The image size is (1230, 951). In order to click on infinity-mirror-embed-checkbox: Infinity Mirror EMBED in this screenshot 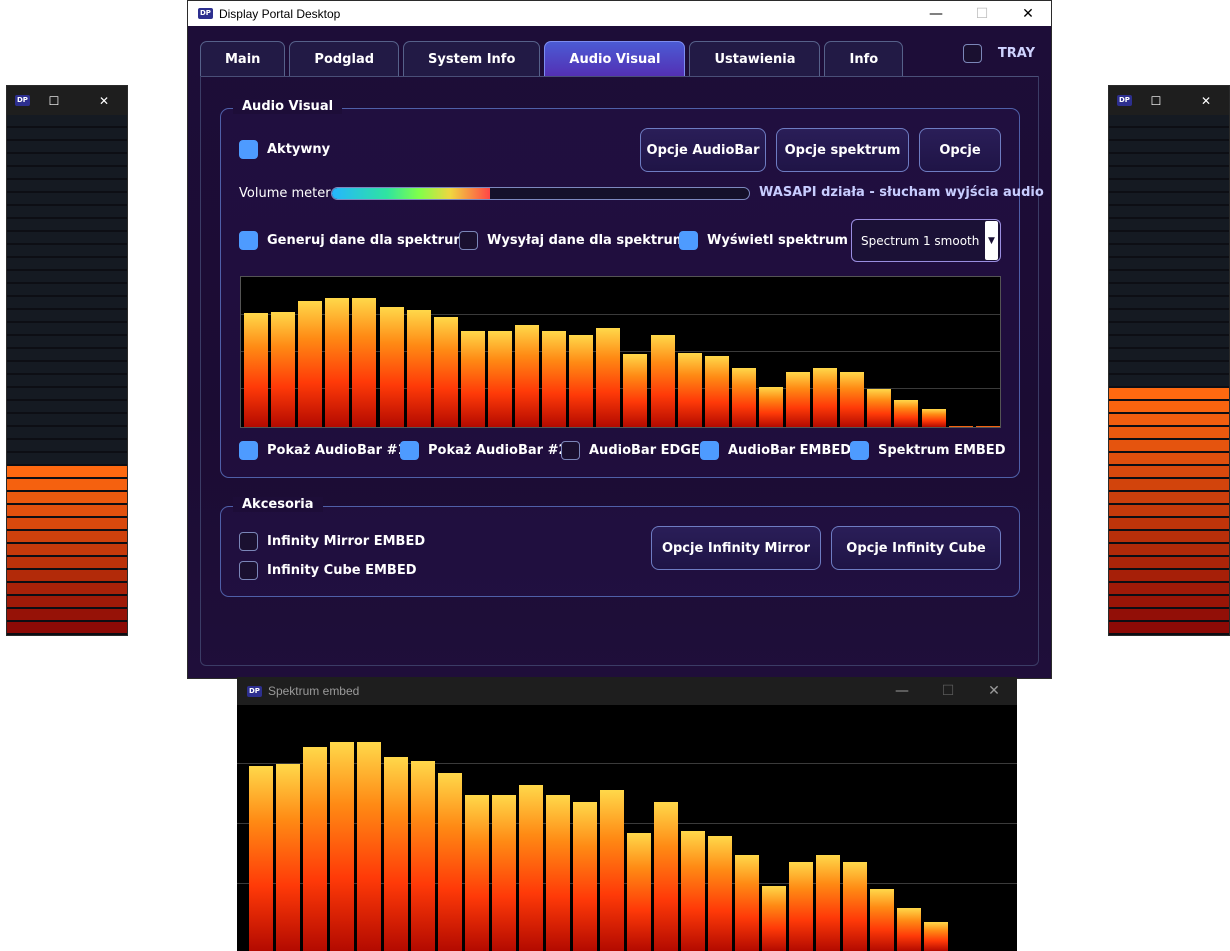, I will do `click(332, 541)`.